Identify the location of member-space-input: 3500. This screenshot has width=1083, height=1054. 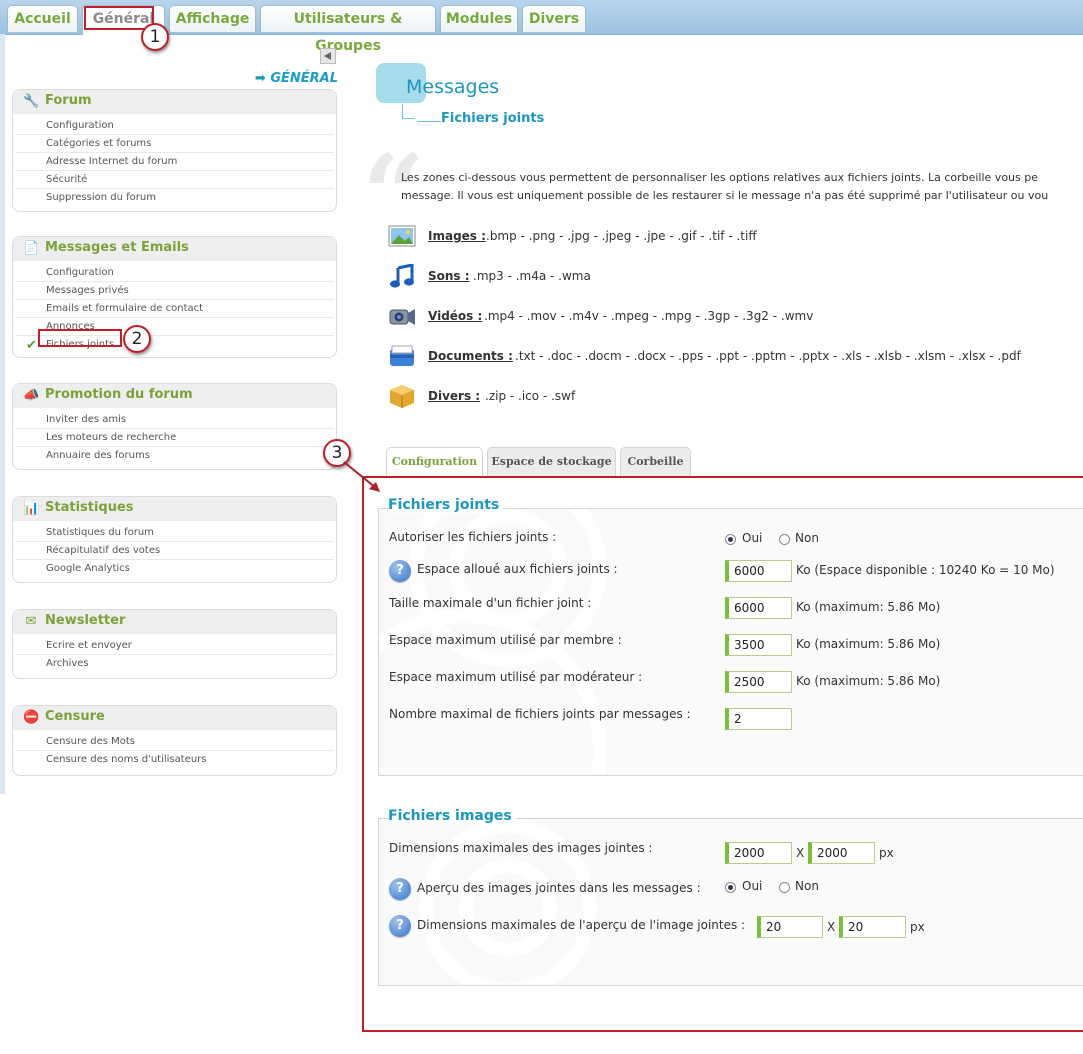
(758, 645).